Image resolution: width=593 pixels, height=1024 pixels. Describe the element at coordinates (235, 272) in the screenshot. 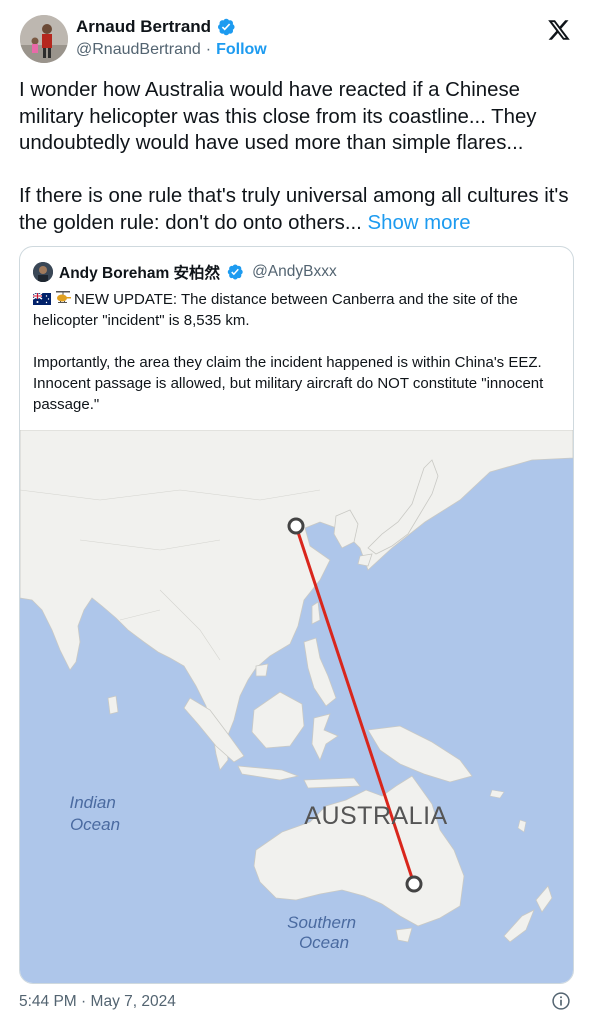

I see `quoted-verified-badge-icon` at that location.